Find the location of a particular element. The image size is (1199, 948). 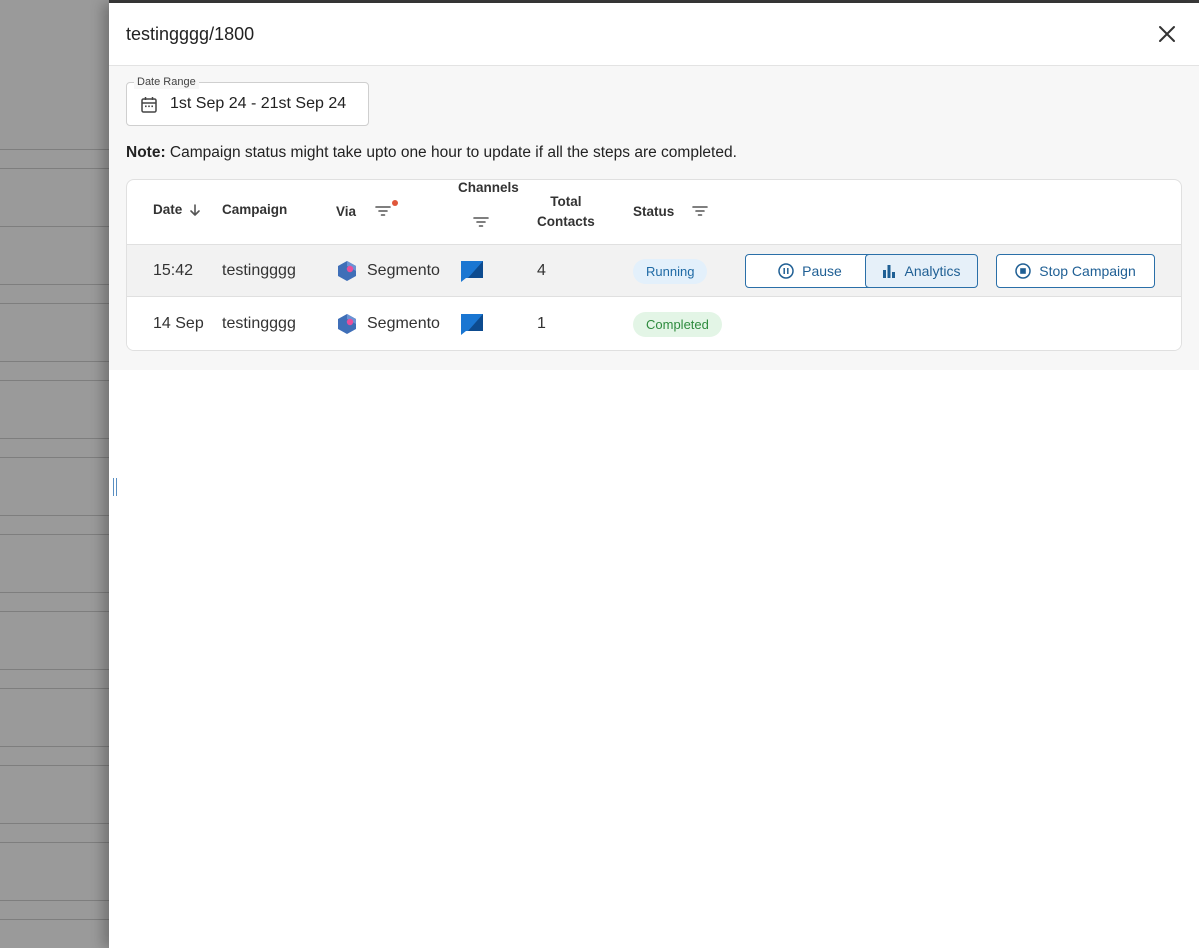

header-channels: Channels is located at coordinates (488, 187).